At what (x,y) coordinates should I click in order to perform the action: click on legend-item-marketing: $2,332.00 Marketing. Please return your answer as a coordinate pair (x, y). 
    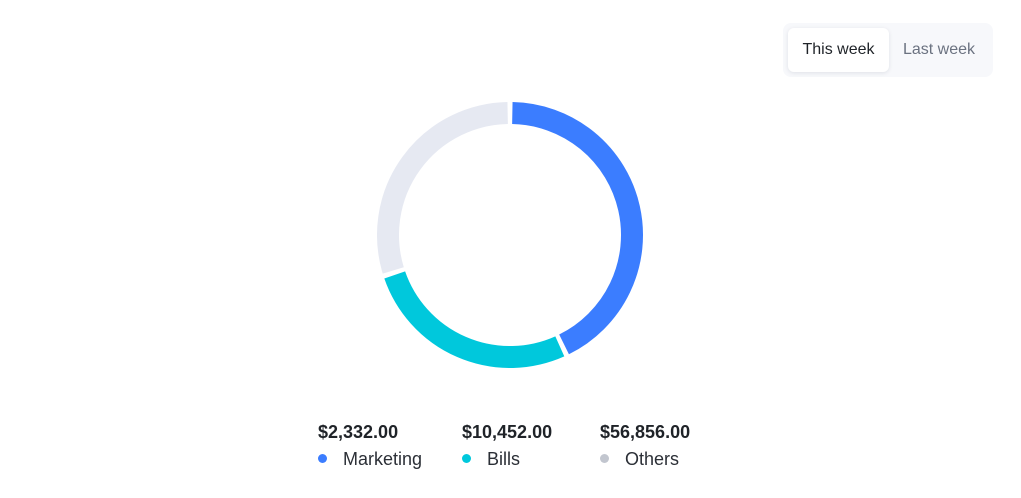
    Looking at the image, I should click on (370, 445).